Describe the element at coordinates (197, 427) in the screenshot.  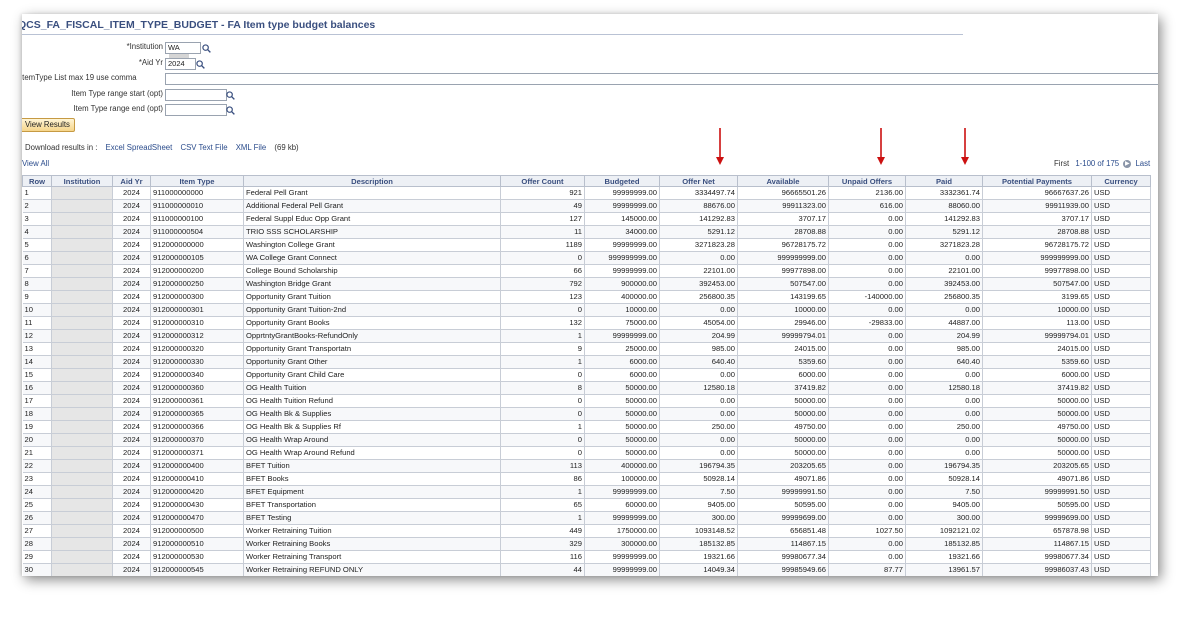
I see `table-cell: 912000000366` at that location.